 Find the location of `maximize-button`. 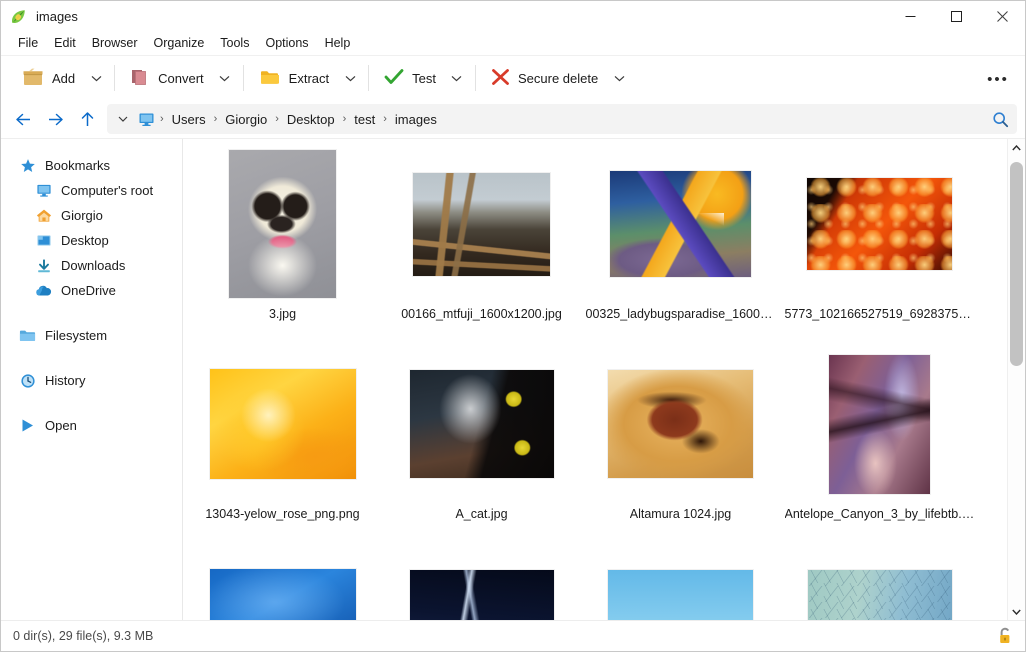

maximize-button is located at coordinates (956, 16).